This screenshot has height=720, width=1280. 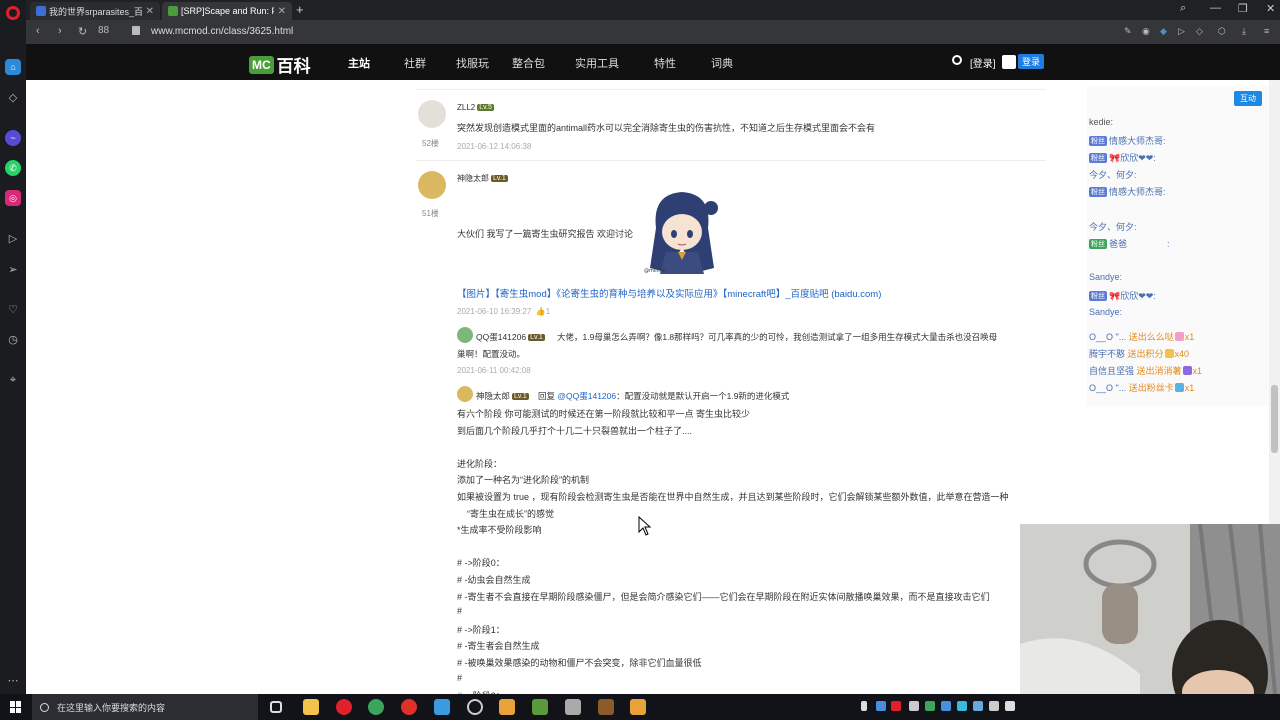 I want to click on more-icon: ⋯, so click(x=13, y=680).